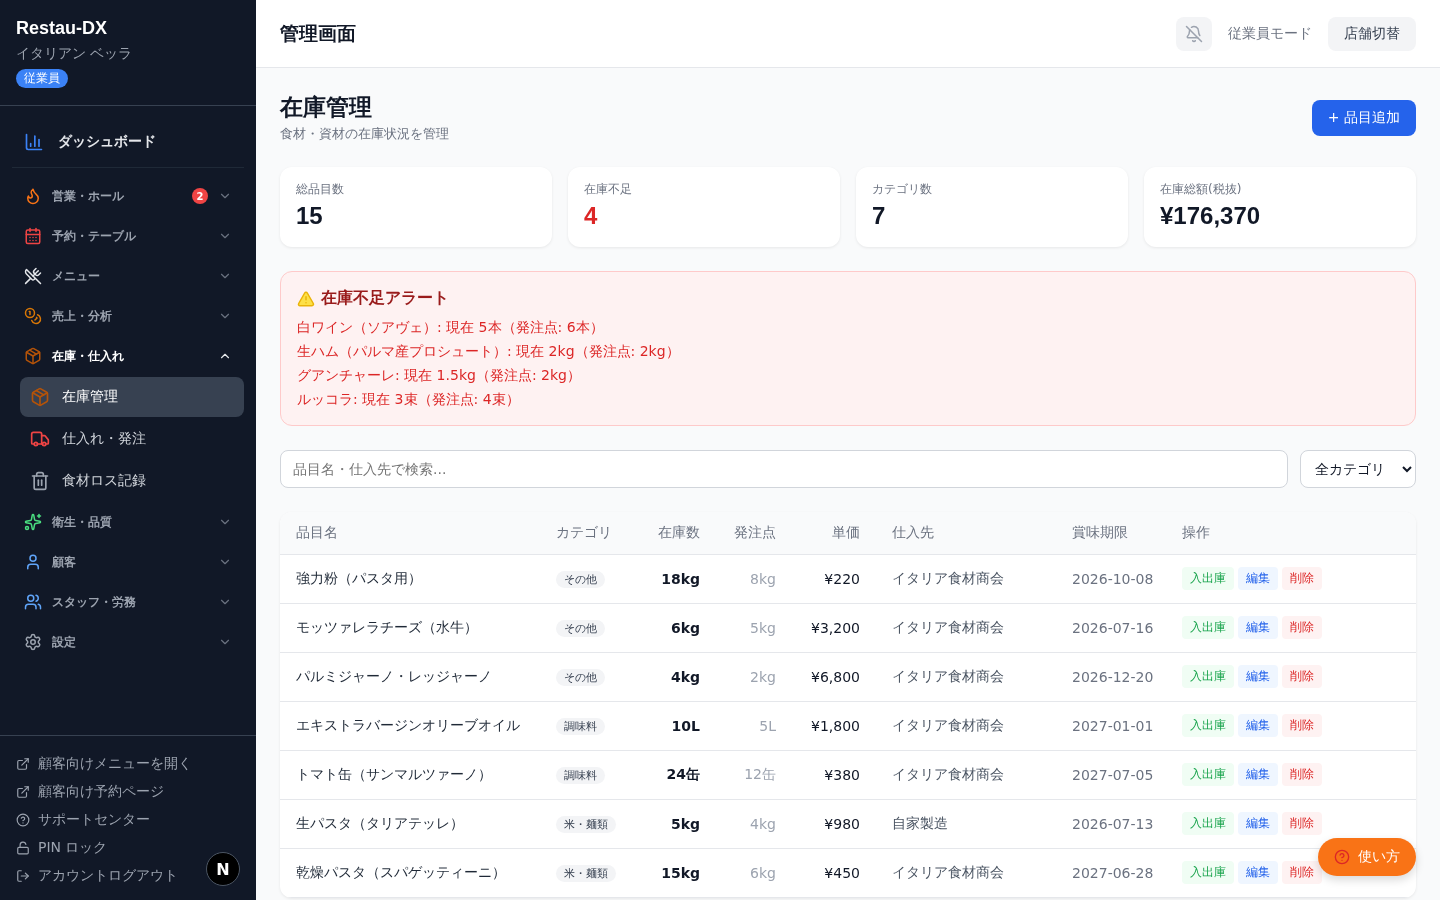 This screenshot has height=900, width=1440. What do you see at coordinates (128, 276) in the screenshot?
I see `nav-group: メニュー` at bounding box center [128, 276].